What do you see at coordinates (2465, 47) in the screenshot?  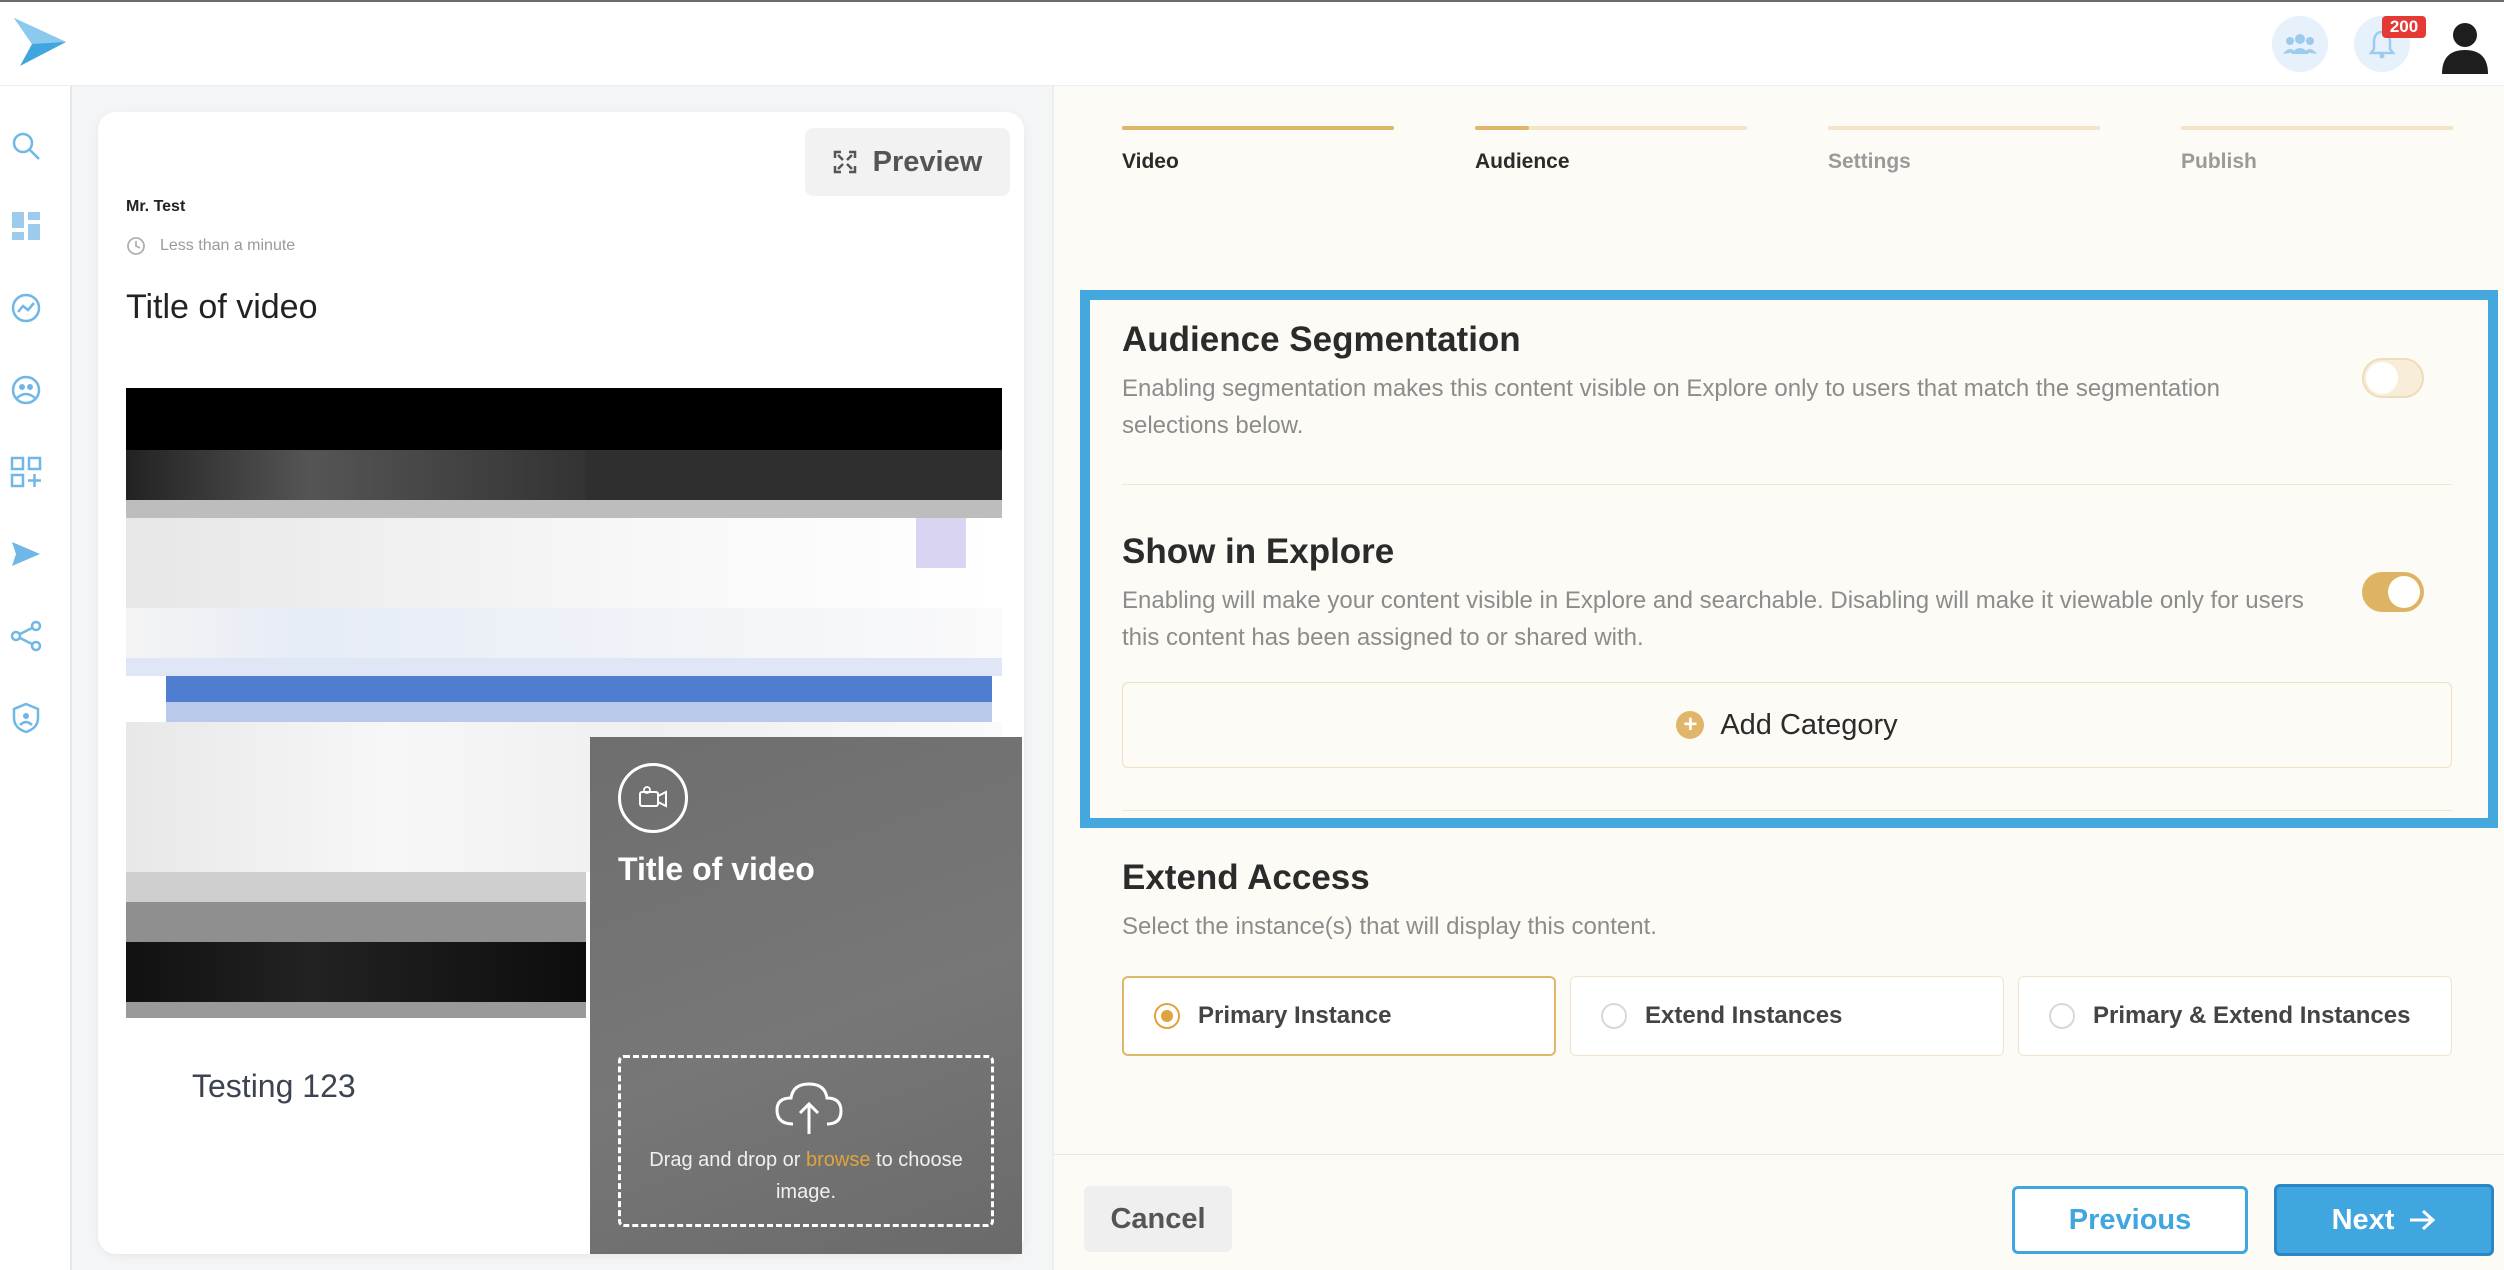 I see `user-avatar-icon` at bounding box center [2465, 47].